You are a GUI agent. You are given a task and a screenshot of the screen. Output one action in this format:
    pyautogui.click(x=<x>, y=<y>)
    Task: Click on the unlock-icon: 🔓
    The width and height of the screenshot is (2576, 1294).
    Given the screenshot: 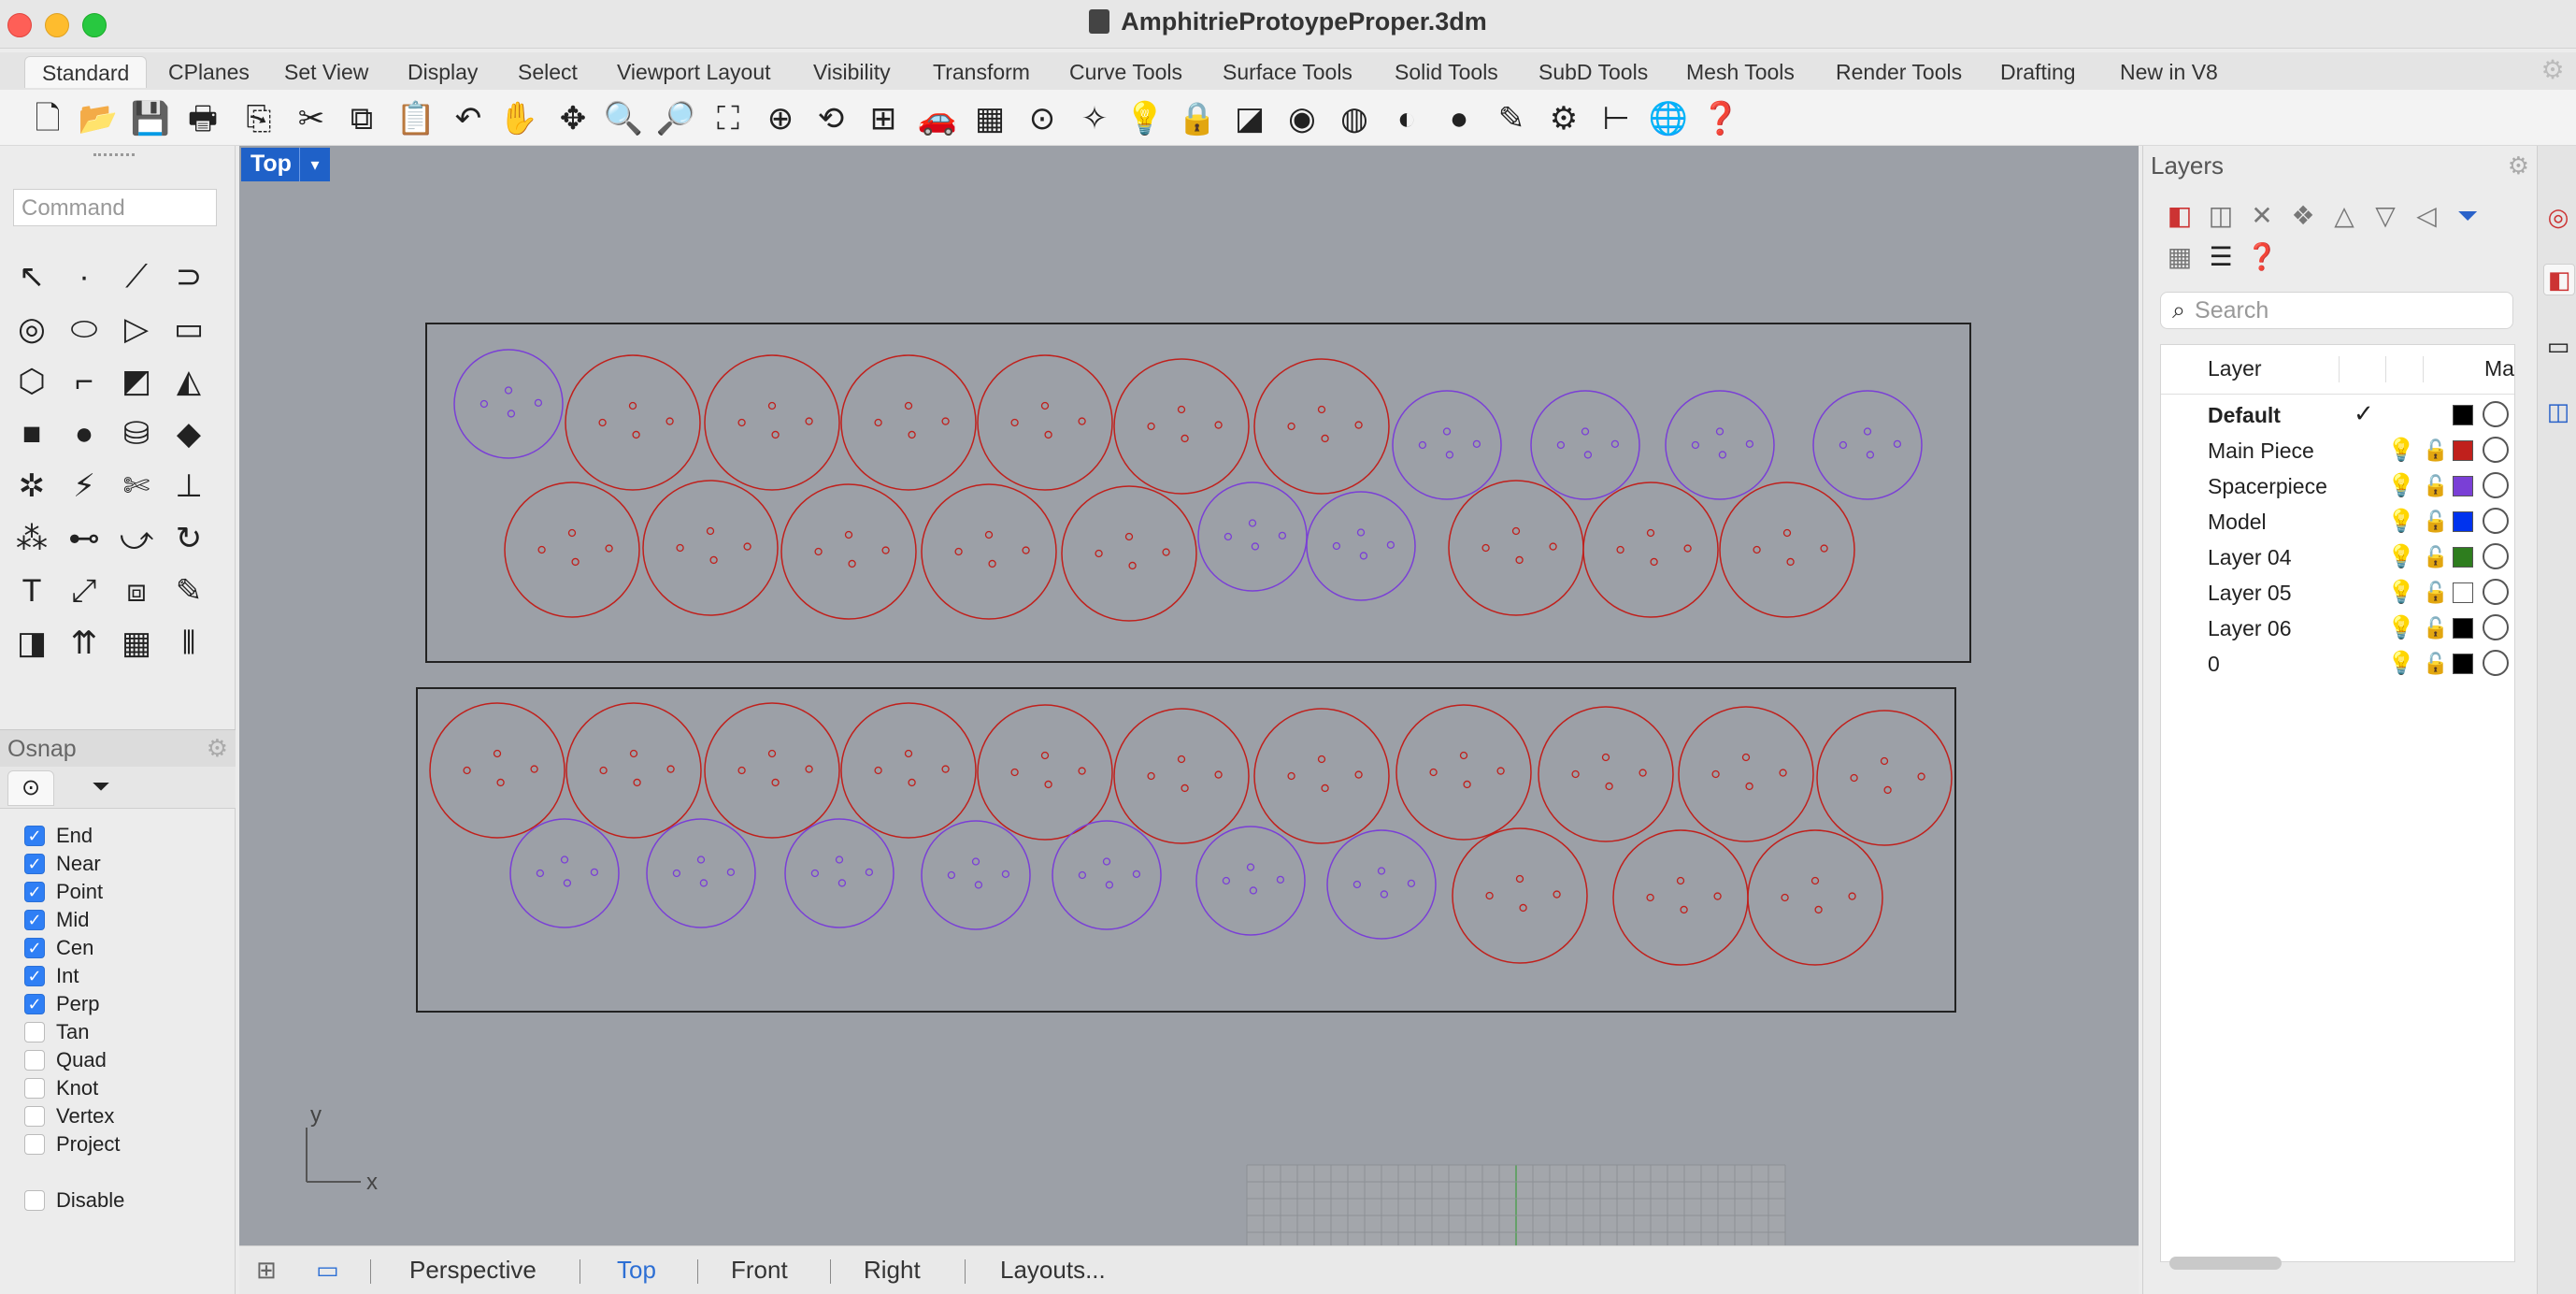 What is the action you would take?
    pyautogui.click(x=2435, y=628)
    